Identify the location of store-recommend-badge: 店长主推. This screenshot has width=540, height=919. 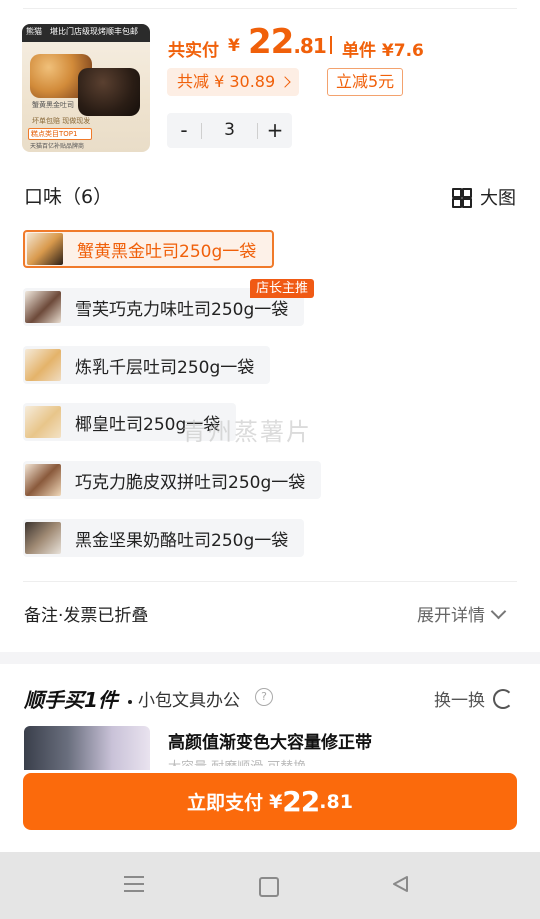
(282, 288).